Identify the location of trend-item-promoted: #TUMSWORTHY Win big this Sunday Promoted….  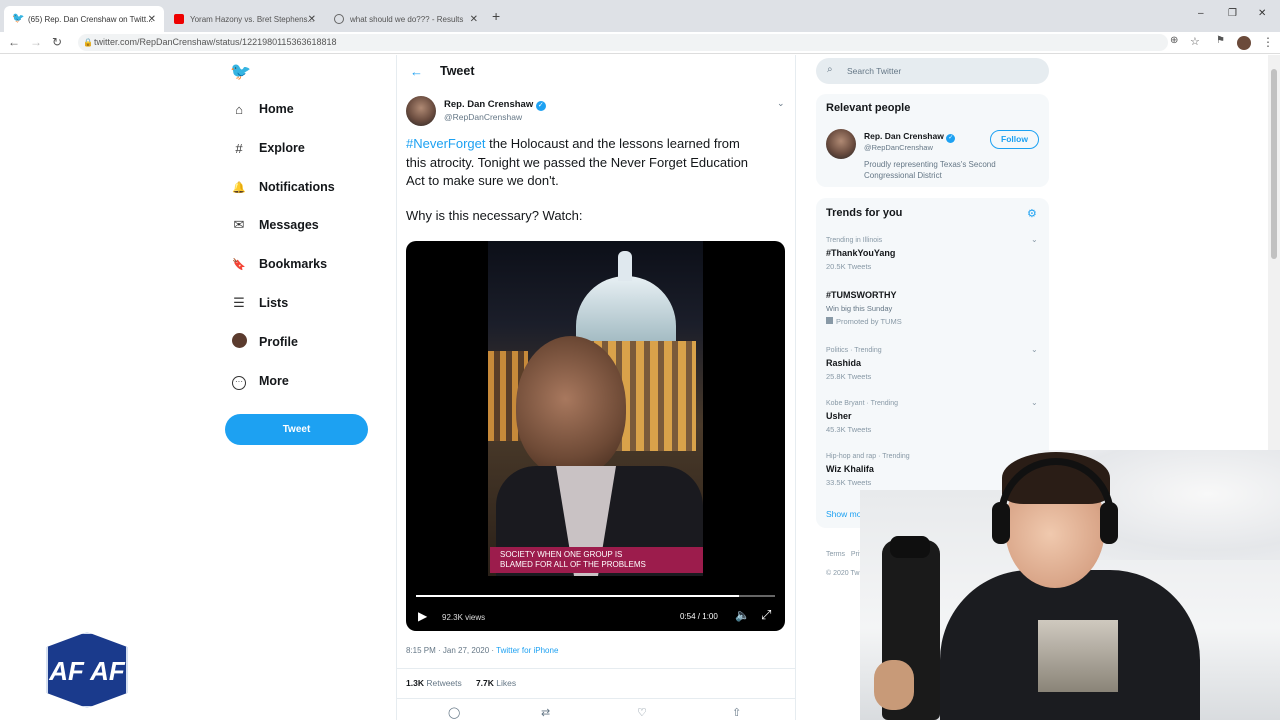
(864, 308).